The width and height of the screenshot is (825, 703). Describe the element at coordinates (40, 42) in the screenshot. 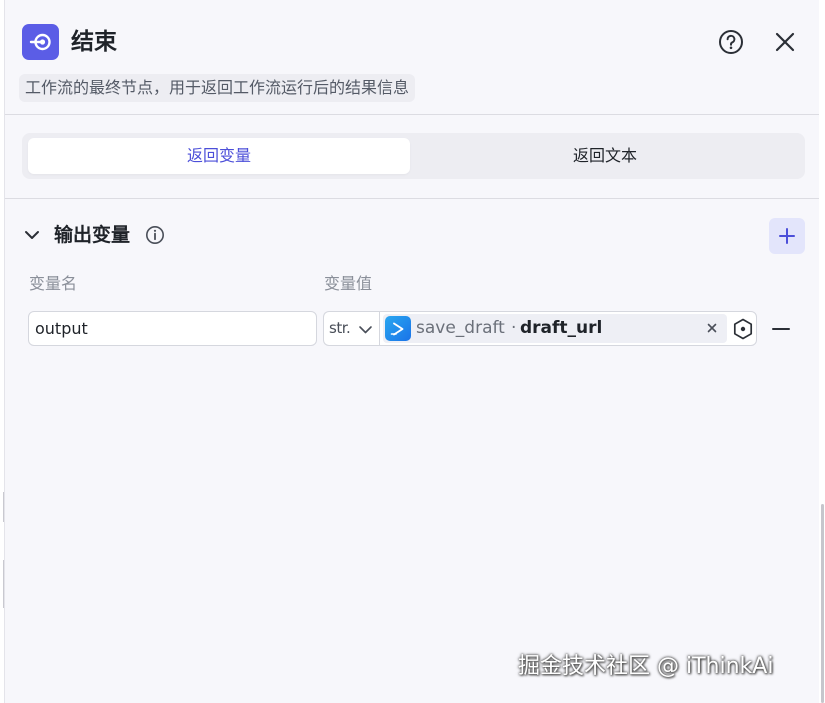

I see `end-node-icon` at that location.